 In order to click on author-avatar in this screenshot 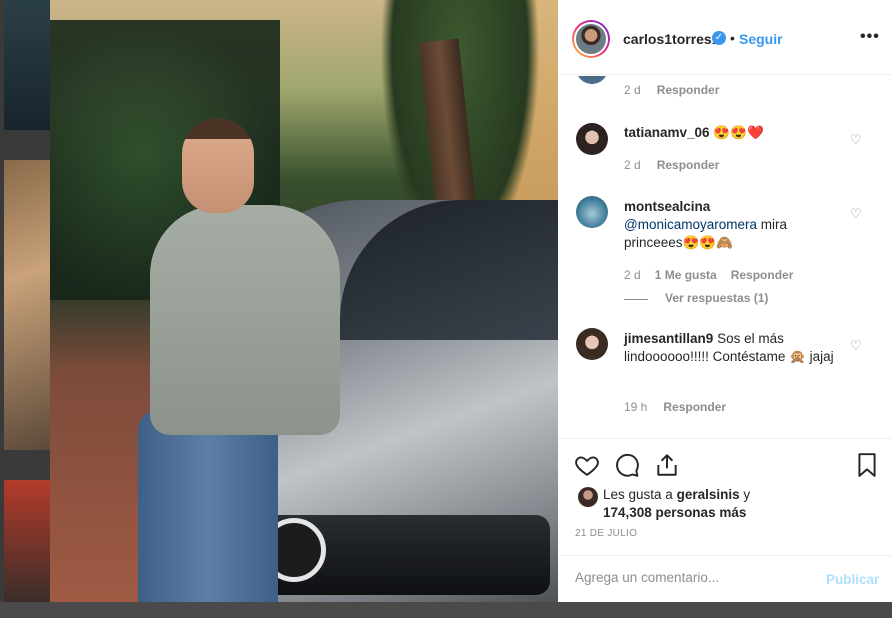, I will do `click(591, 39)`.